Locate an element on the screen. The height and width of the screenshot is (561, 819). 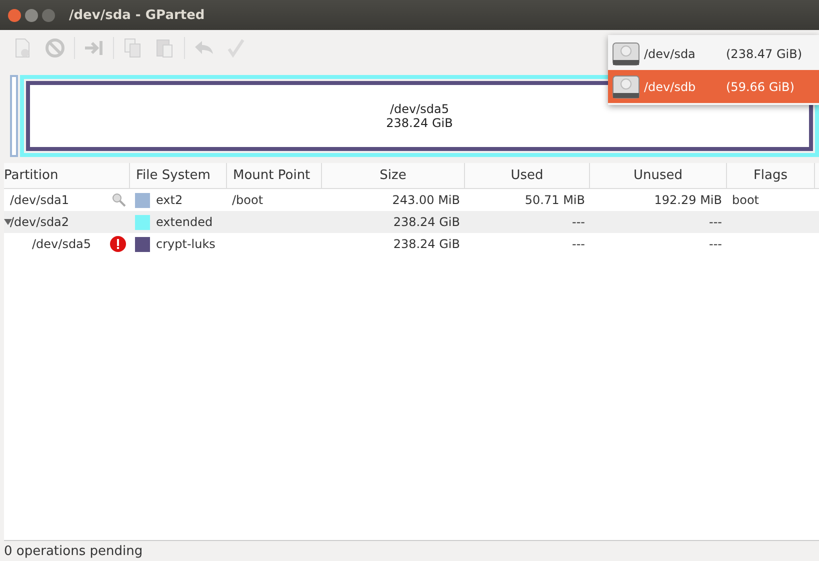
table-cell: 192.29 MiB is located at coordinates (688, 200).